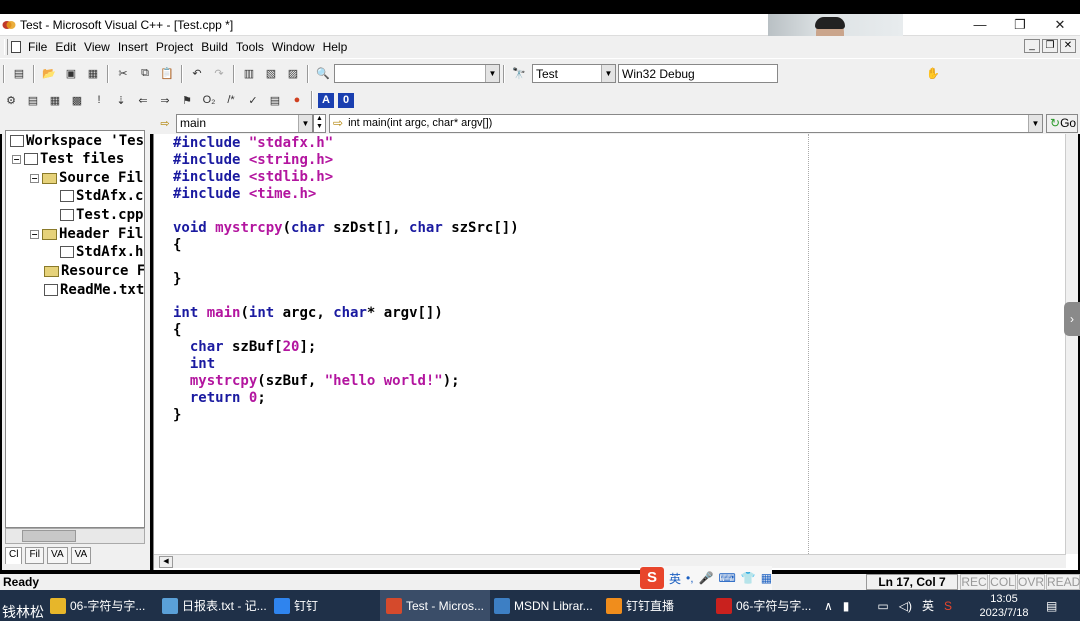 Image resolution: width=1080 pixels, height=621 pixels. I want to click on menubar-grip, so click(6, 47).